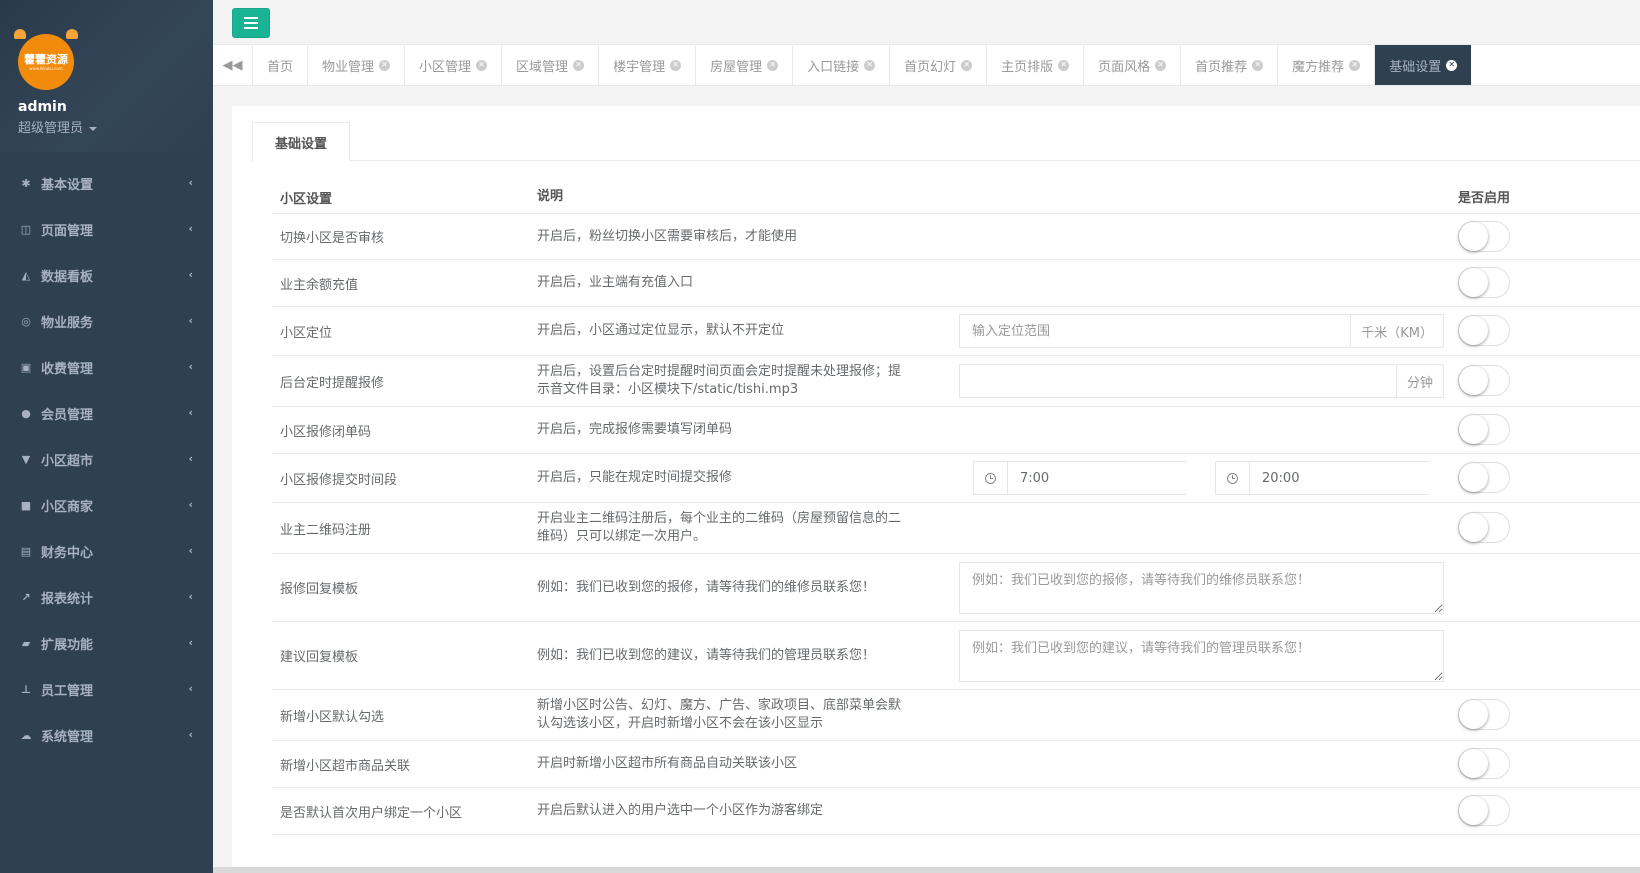 This screenshot has height=873, width=1640. I want to click on sidebar-item-staff: ⊥ 员工管理 ‹, so click(106, 689).